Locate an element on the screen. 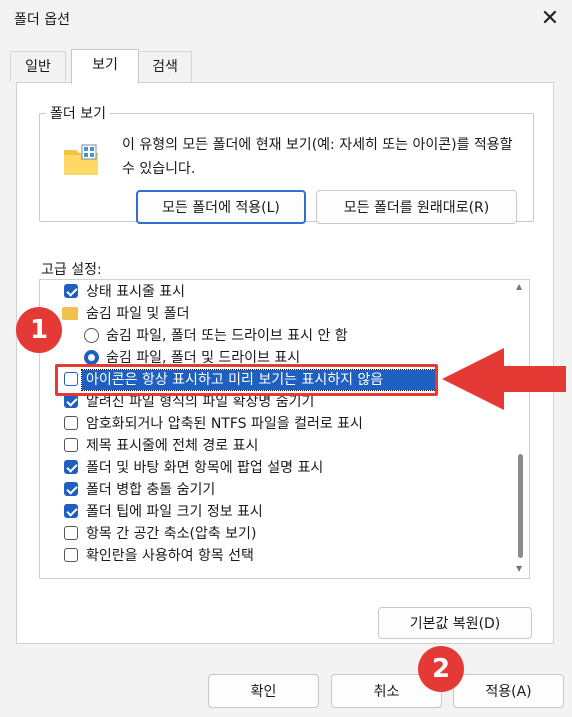 This screenshot has height=717, width=572. list-item: 폴더 병합 충돌 숨기기 is located at coordinates (275, 490).